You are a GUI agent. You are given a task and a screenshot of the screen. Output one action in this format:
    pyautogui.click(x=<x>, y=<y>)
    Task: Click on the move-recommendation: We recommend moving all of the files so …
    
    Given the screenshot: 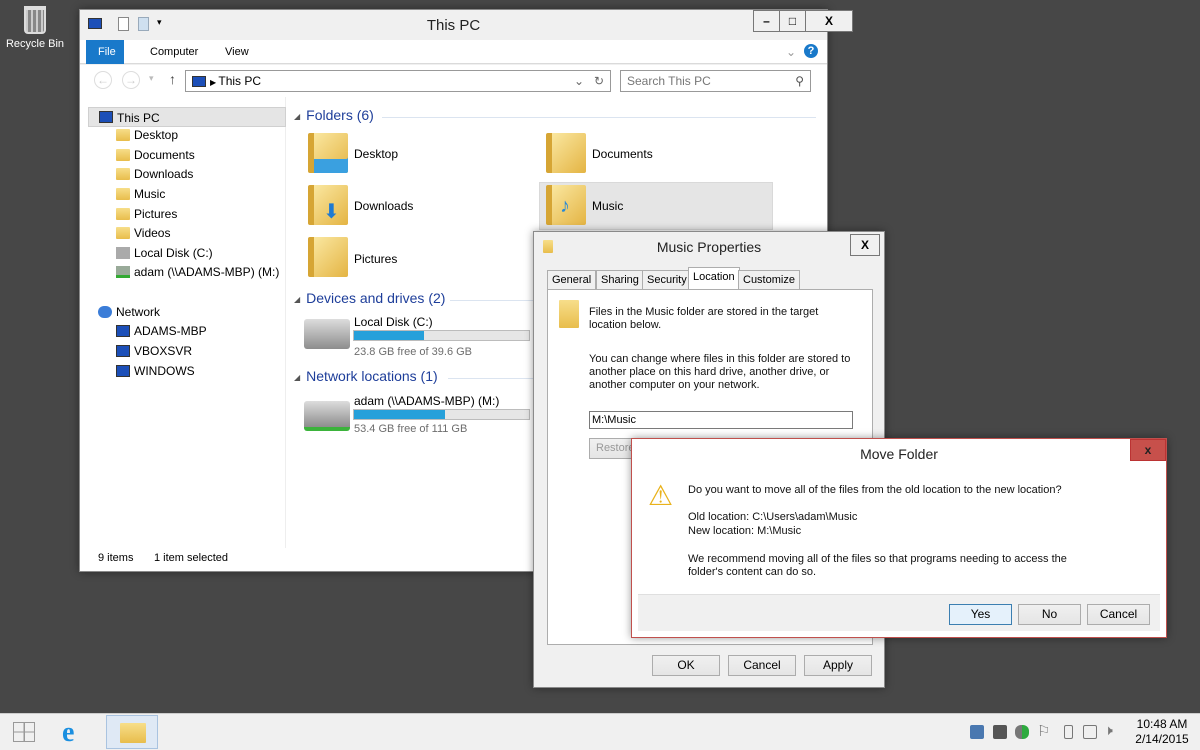 What is the action you would take?
    pyautogui.click(x=877, y=565)
    